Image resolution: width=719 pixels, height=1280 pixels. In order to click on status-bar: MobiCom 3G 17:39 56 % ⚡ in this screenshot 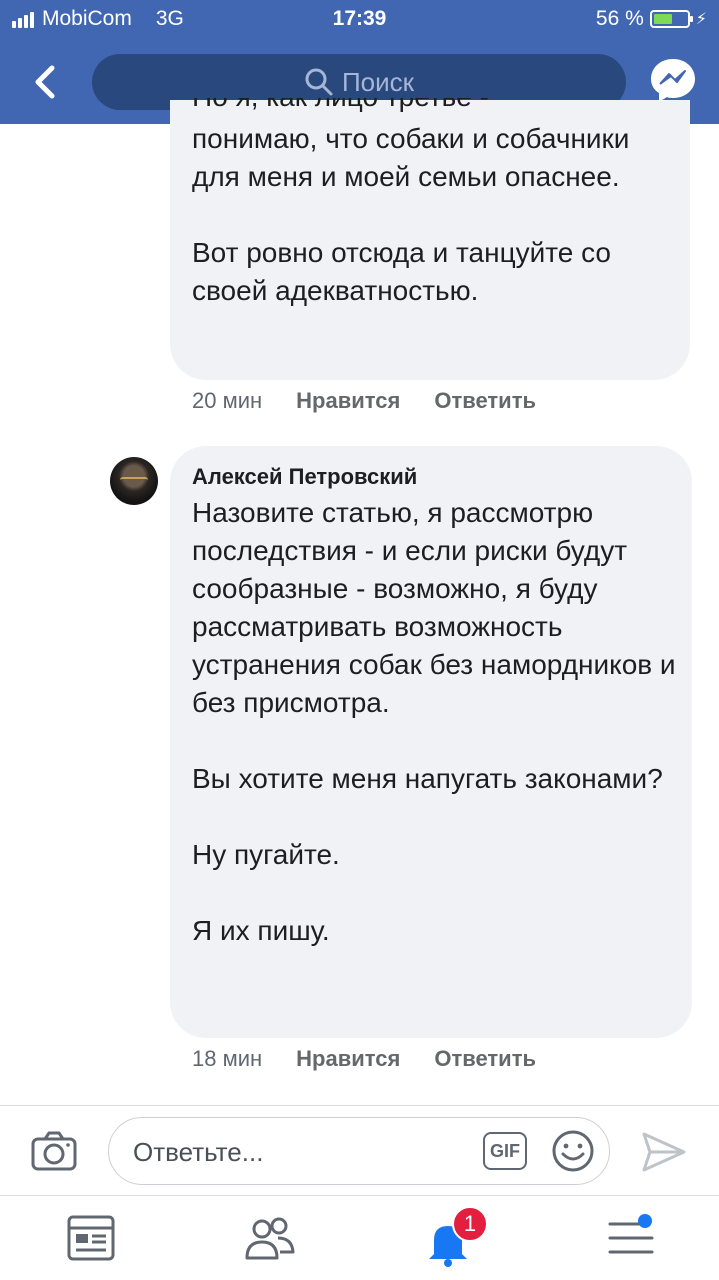, I will do `click(359, 20)`.